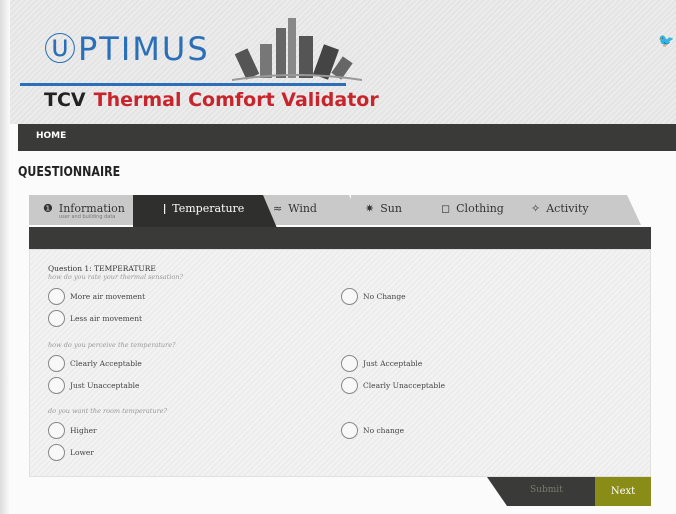 Image resolution: width=676 pixels, height=514 pixels. What do you see at coordinates (446, 208) in the screenshot?
I see `clothing-icon: ◻` at bounding box center [446, 208].